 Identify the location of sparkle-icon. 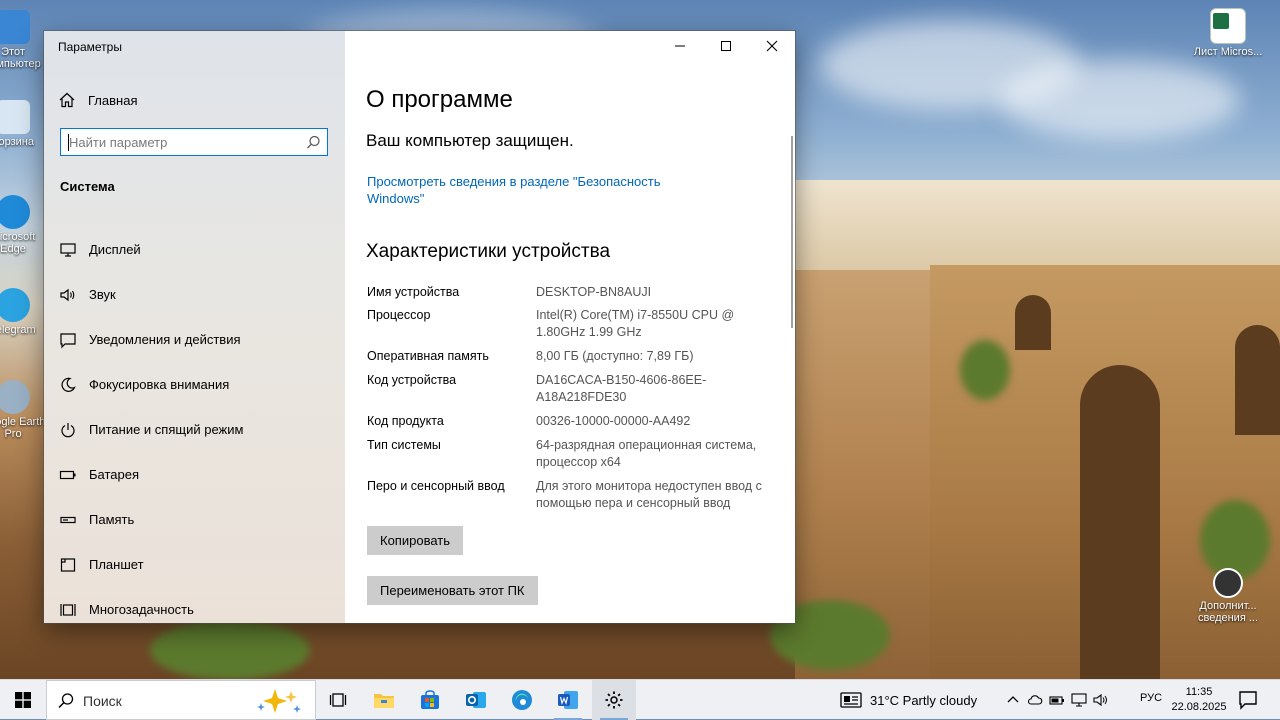
(279, 701).